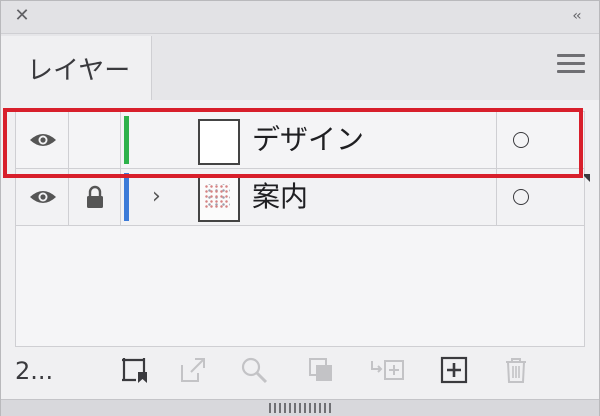  I want to click on tab-layers: レイヤー, so click(76, 68).